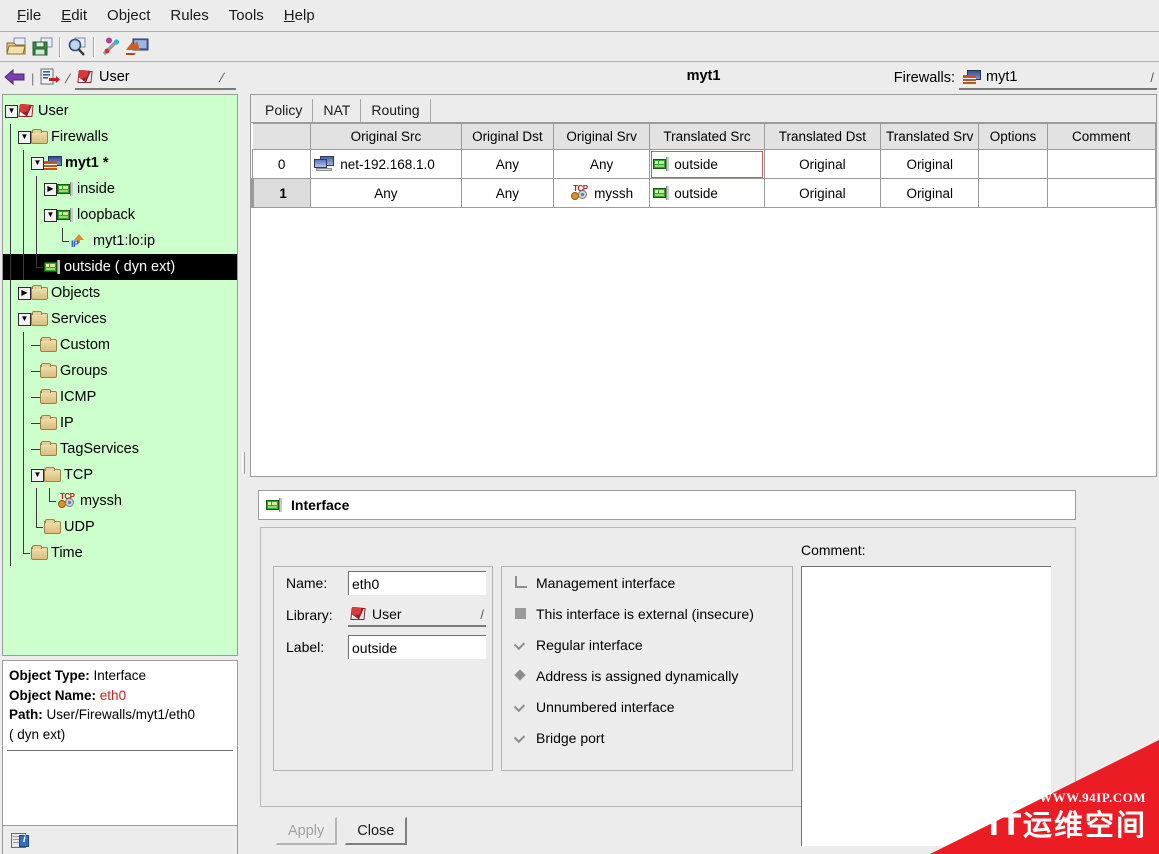 Image resolution: width=1159 pixels, height=854 pixels. Describe the element at coordinates (647, 644) in the screenshot. I see `option-regular-interface: Regular interface` at that location.